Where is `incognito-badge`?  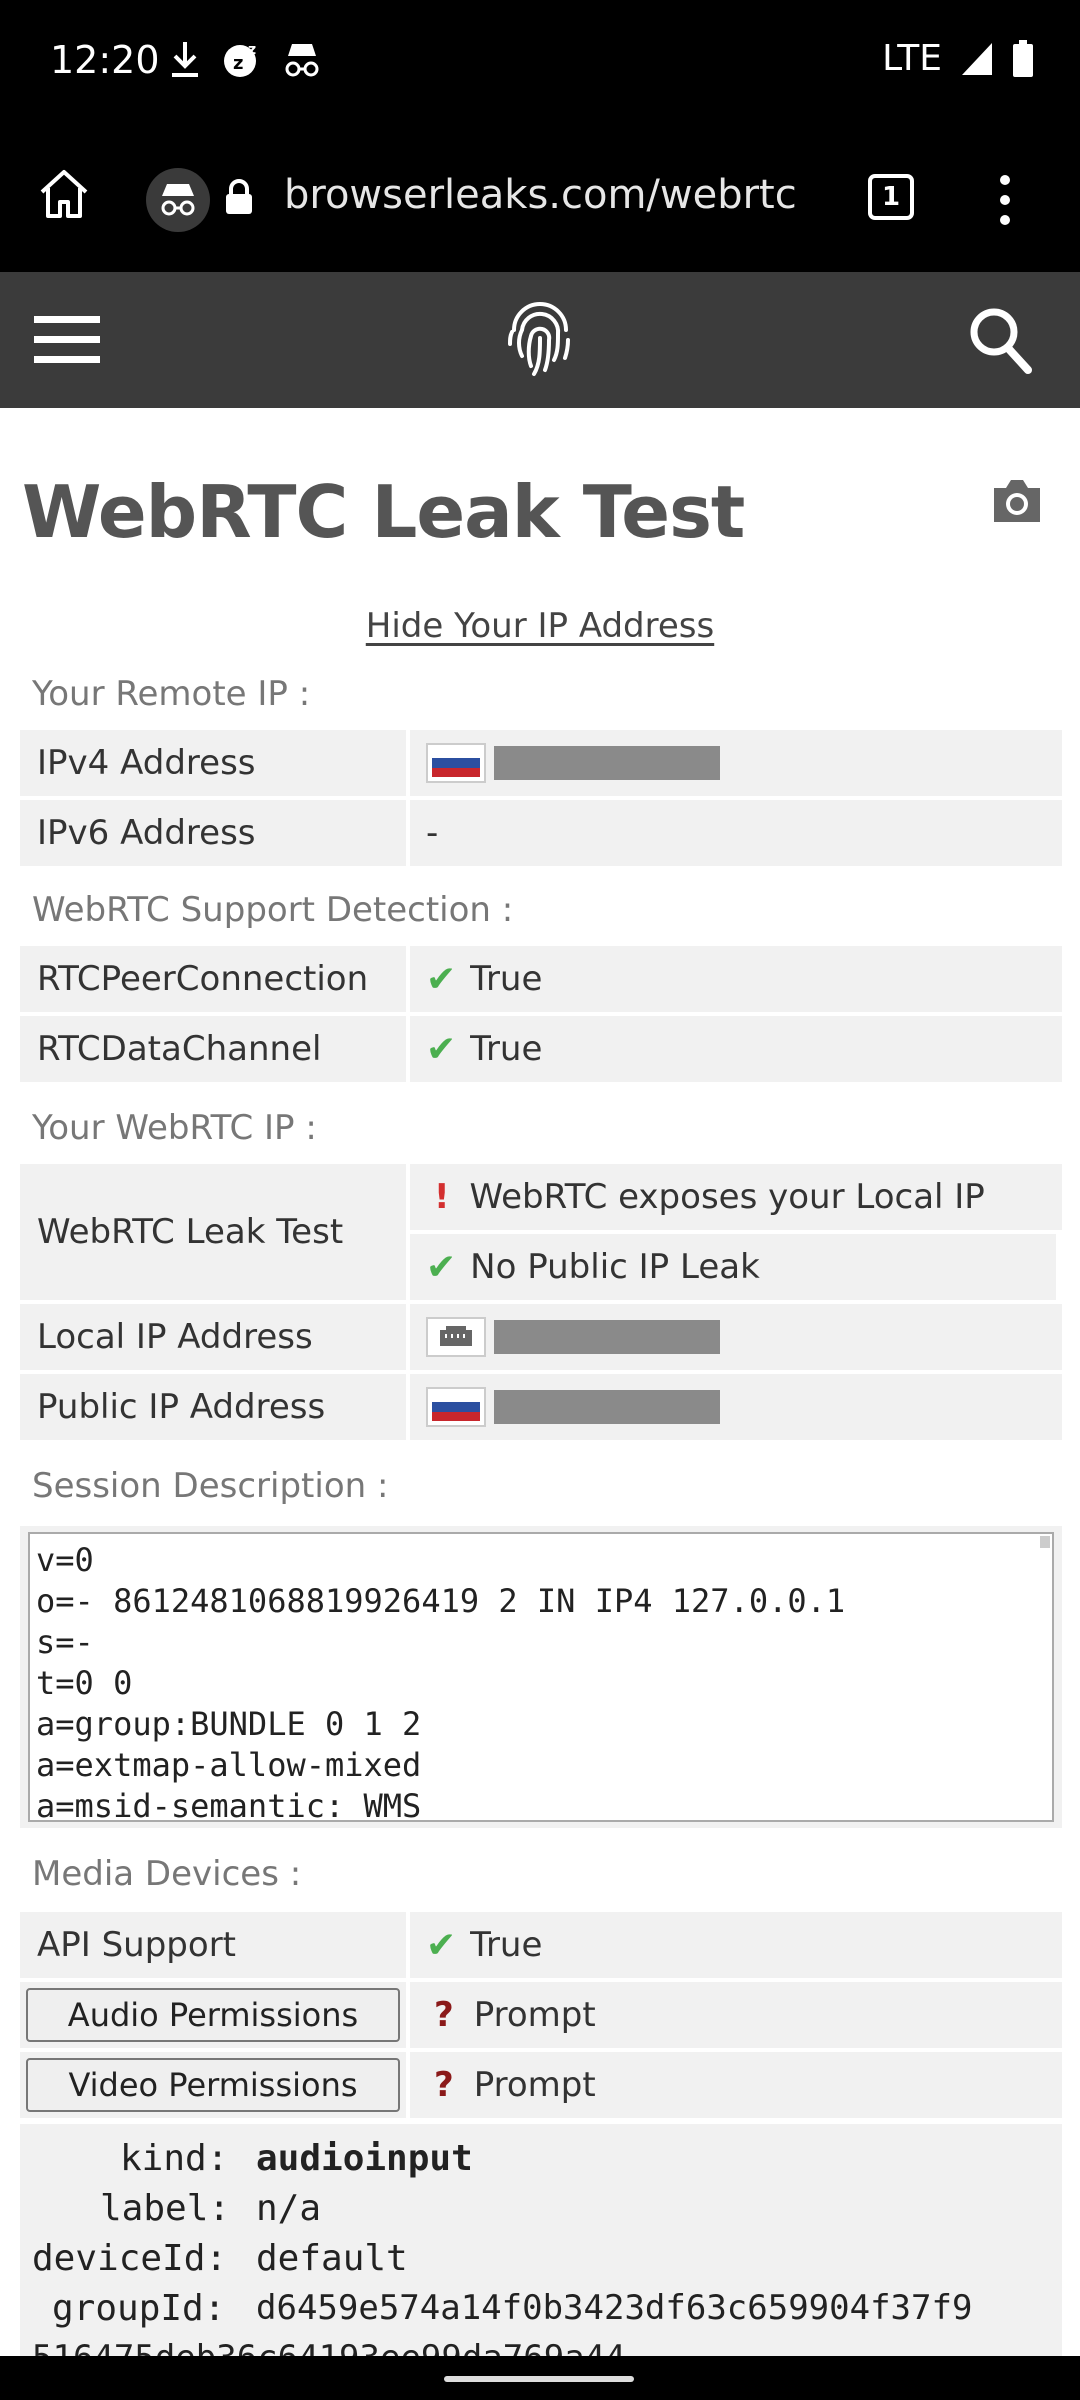 incognito-badge is located at coordinates (178, 200).